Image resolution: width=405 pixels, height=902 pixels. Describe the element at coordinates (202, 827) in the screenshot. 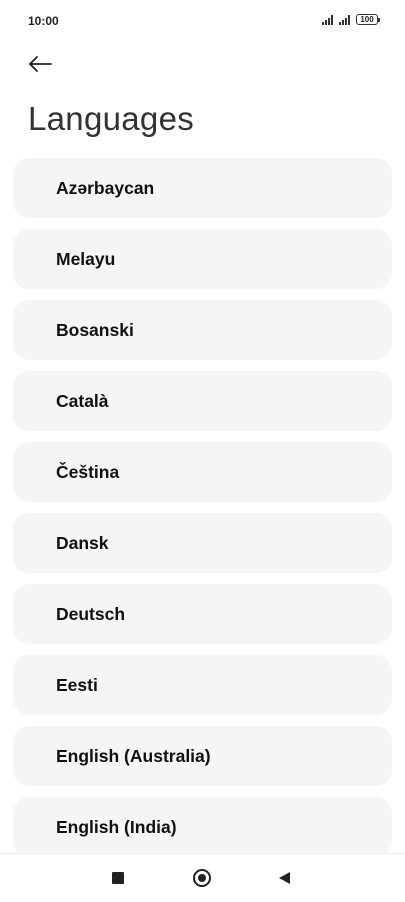

I see `list-item-language: English (India)` at that location.